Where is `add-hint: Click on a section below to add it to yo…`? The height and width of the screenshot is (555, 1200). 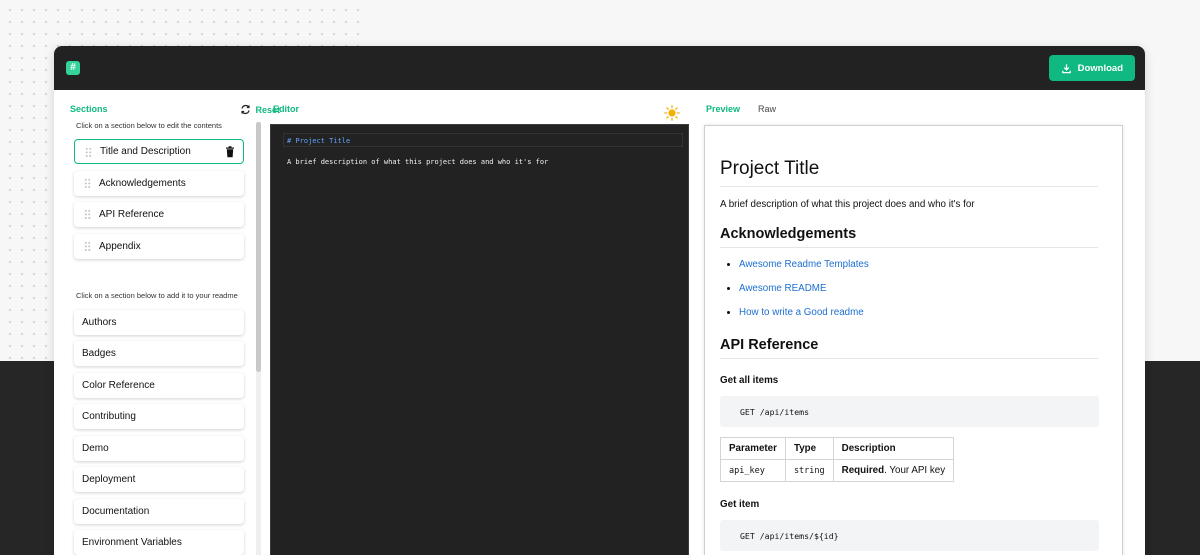 add-hint: Click on a section below to add it to yo… is located at coordinates (157, 295).